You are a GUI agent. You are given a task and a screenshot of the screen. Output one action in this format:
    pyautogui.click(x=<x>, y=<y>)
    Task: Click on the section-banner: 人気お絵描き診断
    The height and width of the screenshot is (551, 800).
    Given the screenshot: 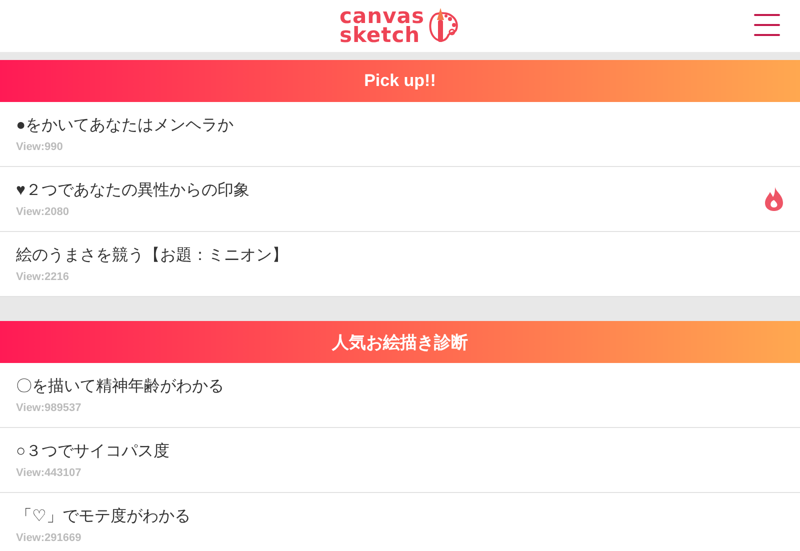 What is the action you would take?
    pyautogui.click(x=400, y=342)
    